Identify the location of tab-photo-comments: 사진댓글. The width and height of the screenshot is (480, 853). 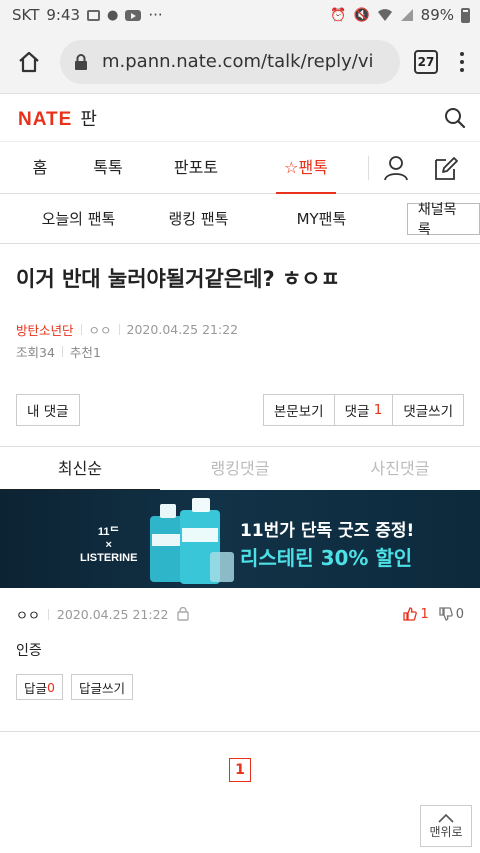
(400, 468).